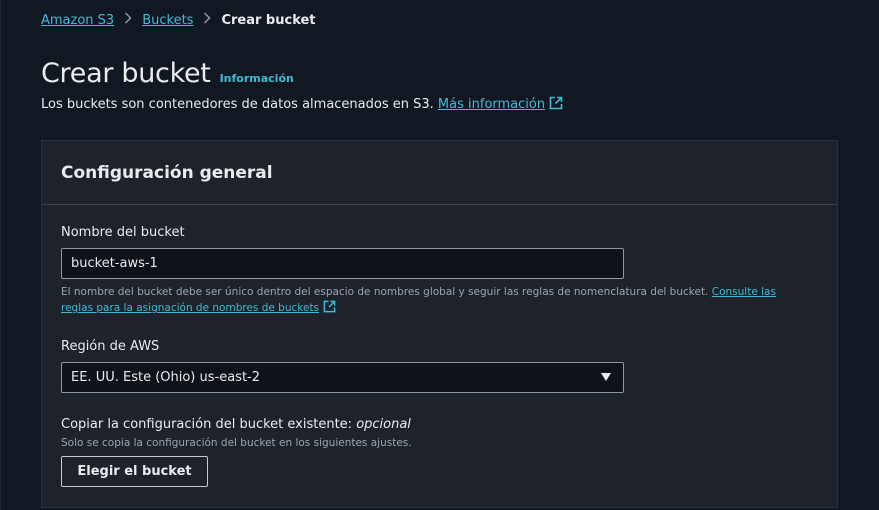 The height and width of the screenshot is (510, 879). What do you see at coordinates (268, 20) in the screenshot?
I see `breadcrumb-current: Crear bucket` at bounding box center [268, 20].